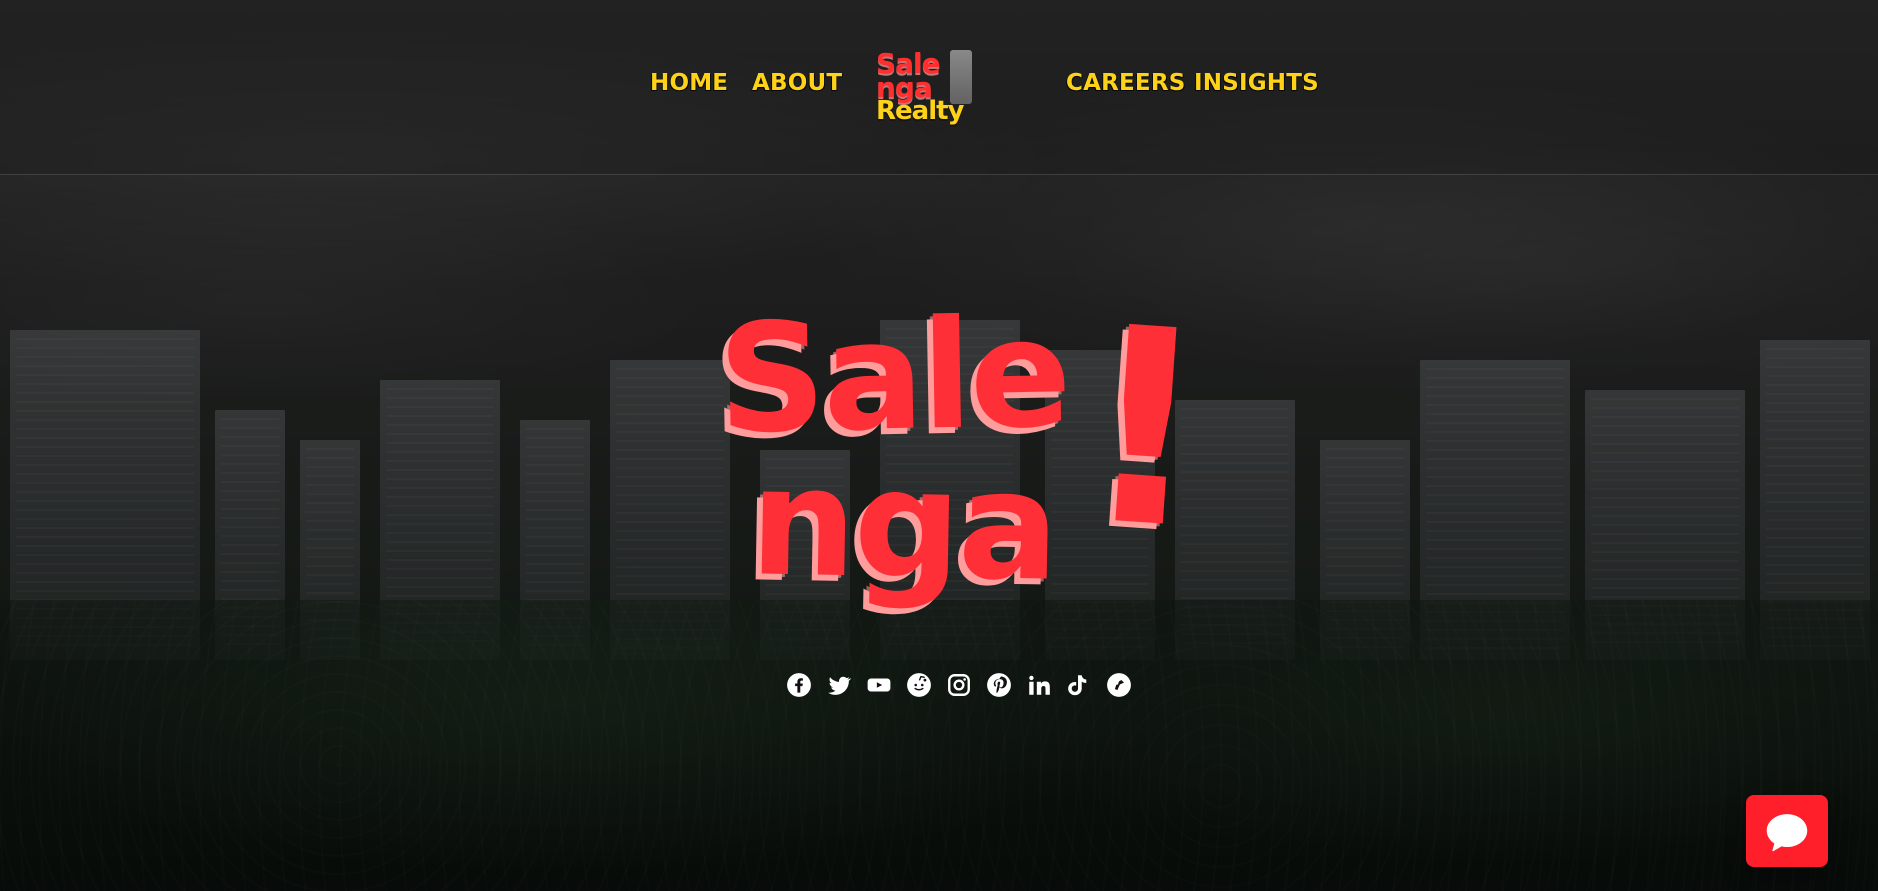 The width and height of the screenshot is (1878, 891). I want to click on social-links, so click(964, 685).